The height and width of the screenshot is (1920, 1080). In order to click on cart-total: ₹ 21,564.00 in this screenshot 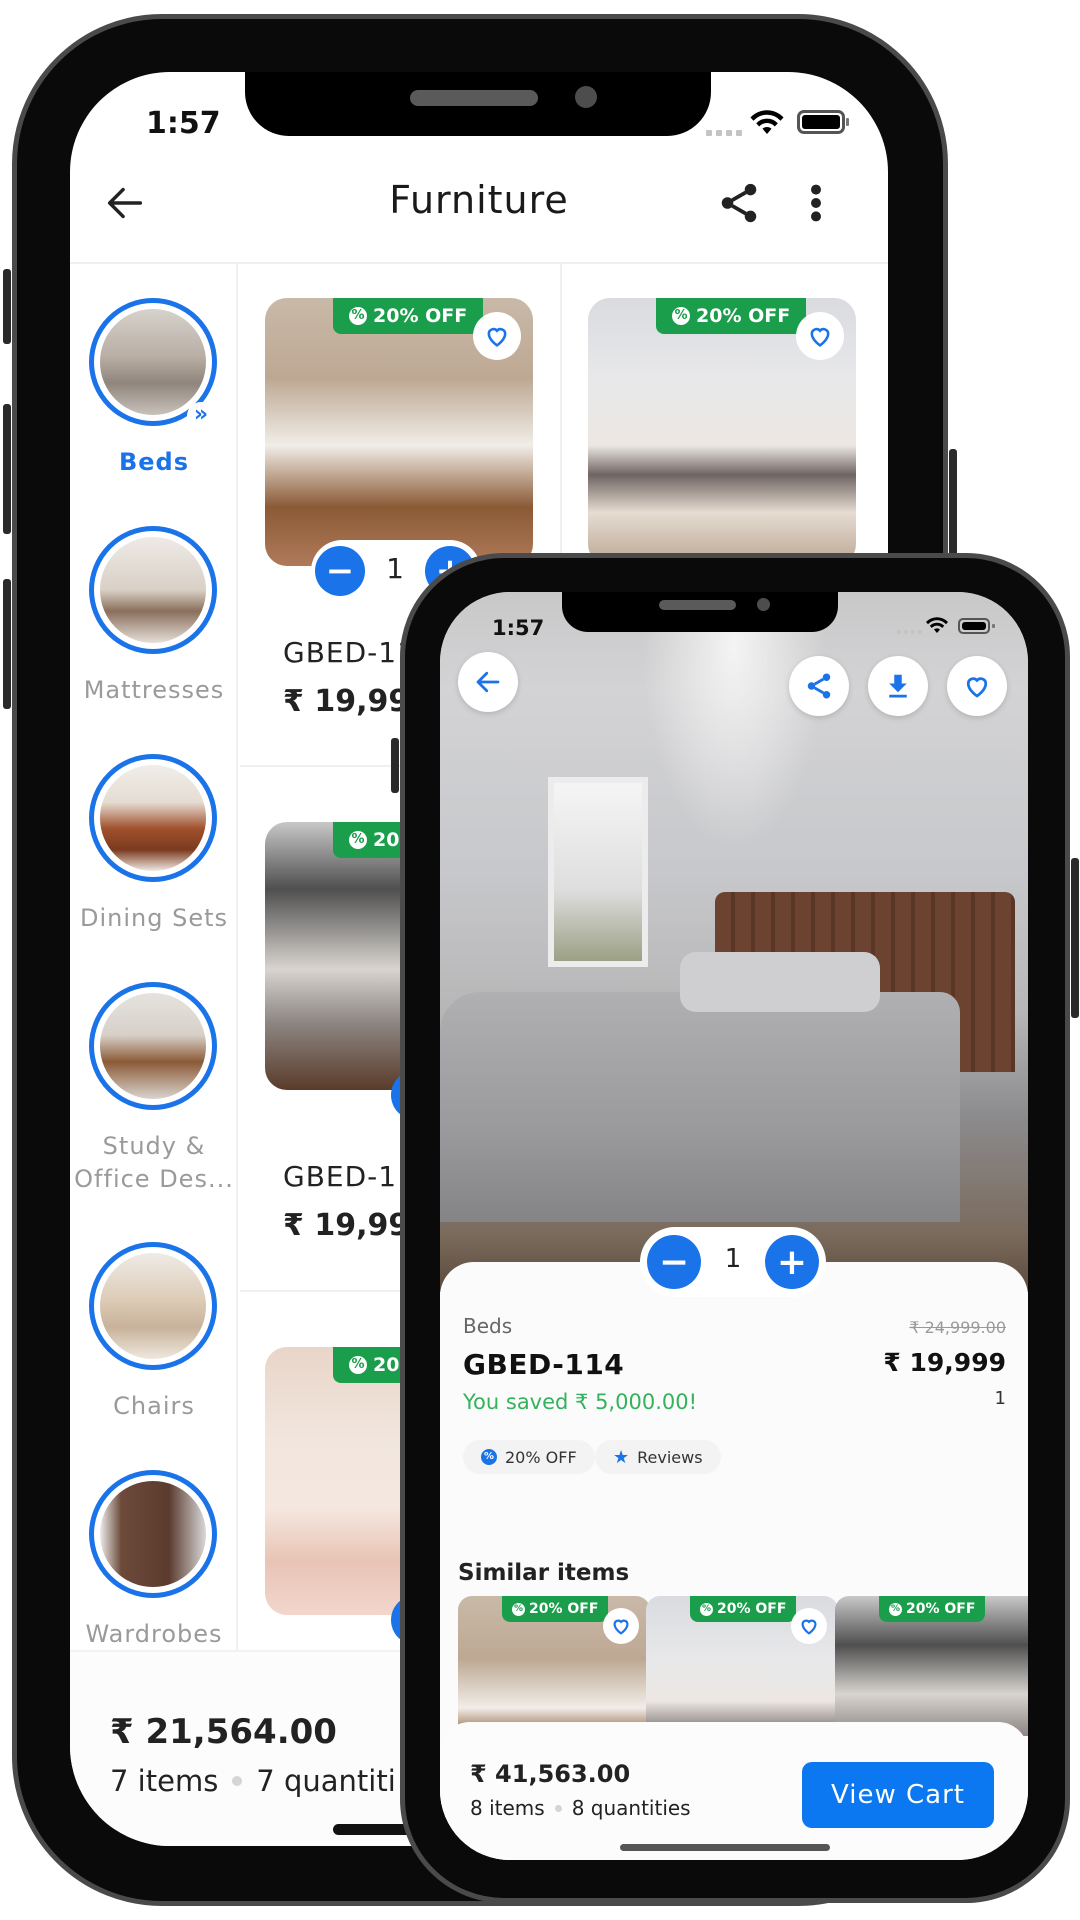, I will do `click(223, 1732)`.